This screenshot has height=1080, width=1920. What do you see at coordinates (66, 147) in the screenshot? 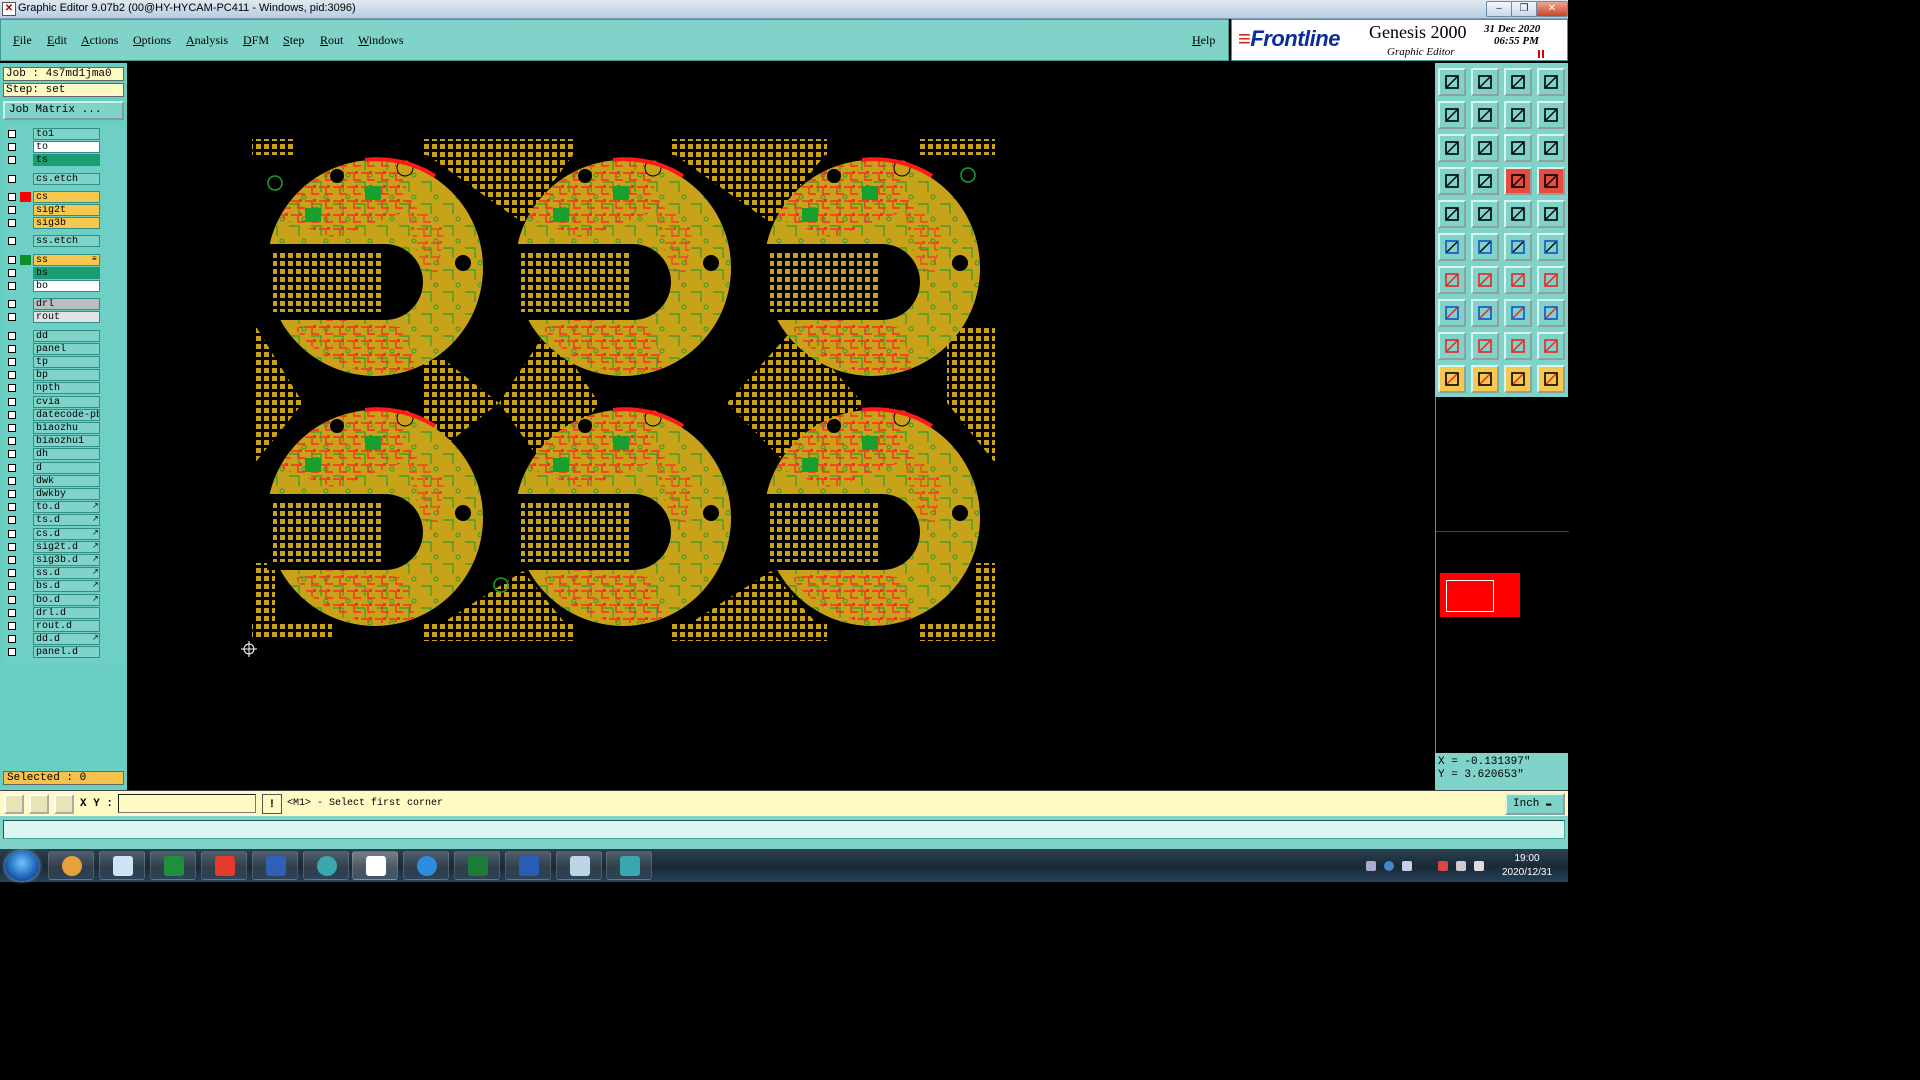
I see `layer-name: to` at bounding box center [66, 147].